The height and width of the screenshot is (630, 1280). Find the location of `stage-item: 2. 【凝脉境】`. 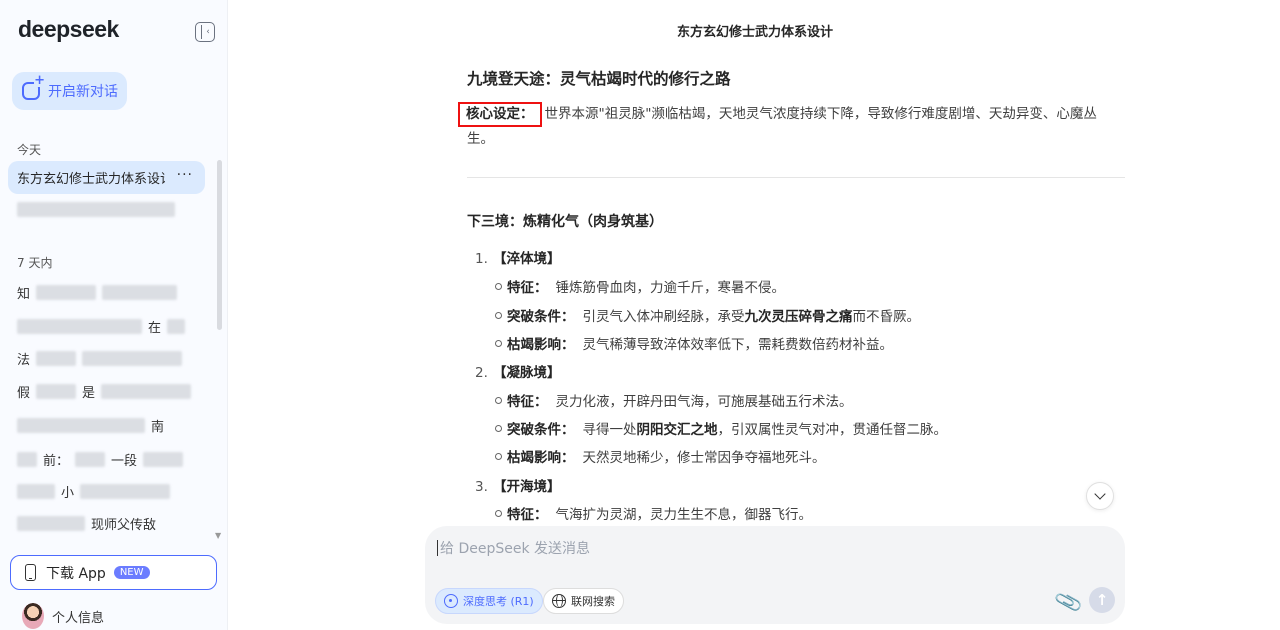

stage-item: 2. 【凝脉境】 is located at coordinates (518, 373).